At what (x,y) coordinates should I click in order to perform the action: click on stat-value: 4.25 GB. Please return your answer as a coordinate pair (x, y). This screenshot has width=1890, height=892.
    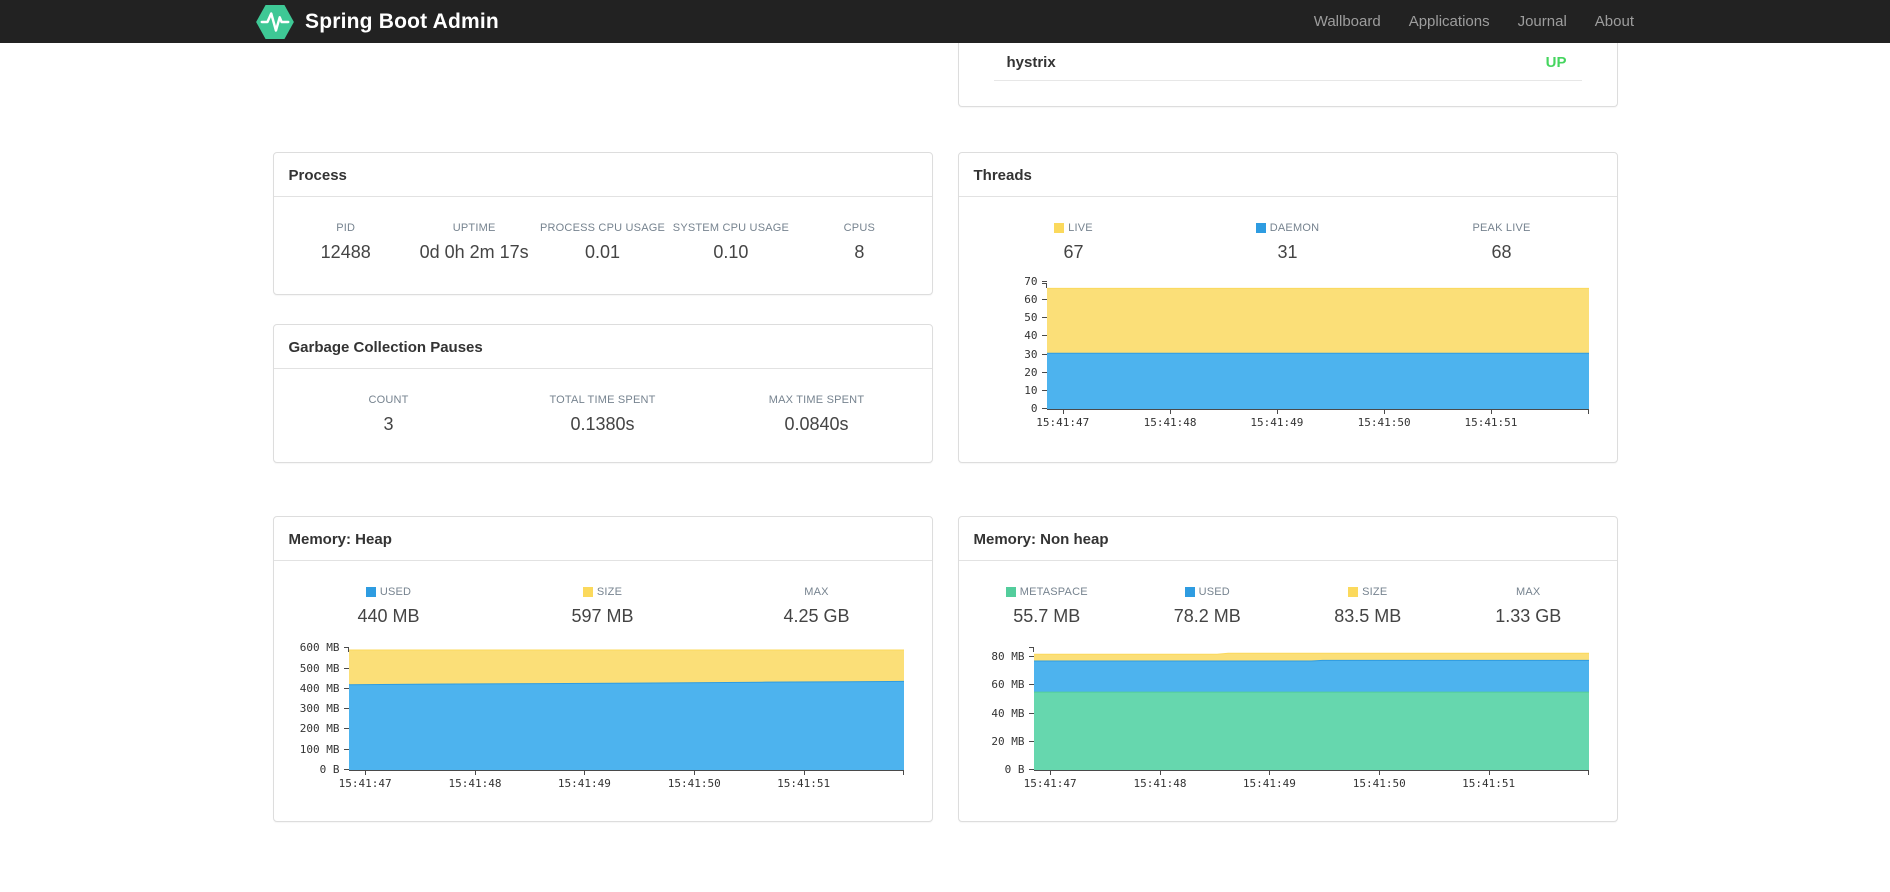
    Looking at the image, I should click on (816, 616).